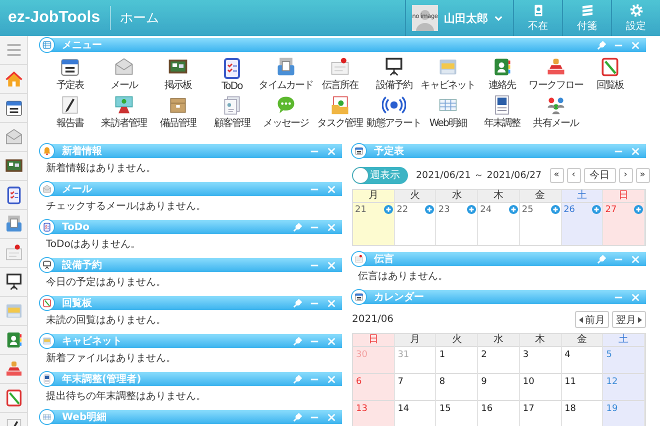 This screenshot has height=426, width=660. Describe the element at coordinates (394, 105) in the screenshot. I see `signal-icon` at that location.